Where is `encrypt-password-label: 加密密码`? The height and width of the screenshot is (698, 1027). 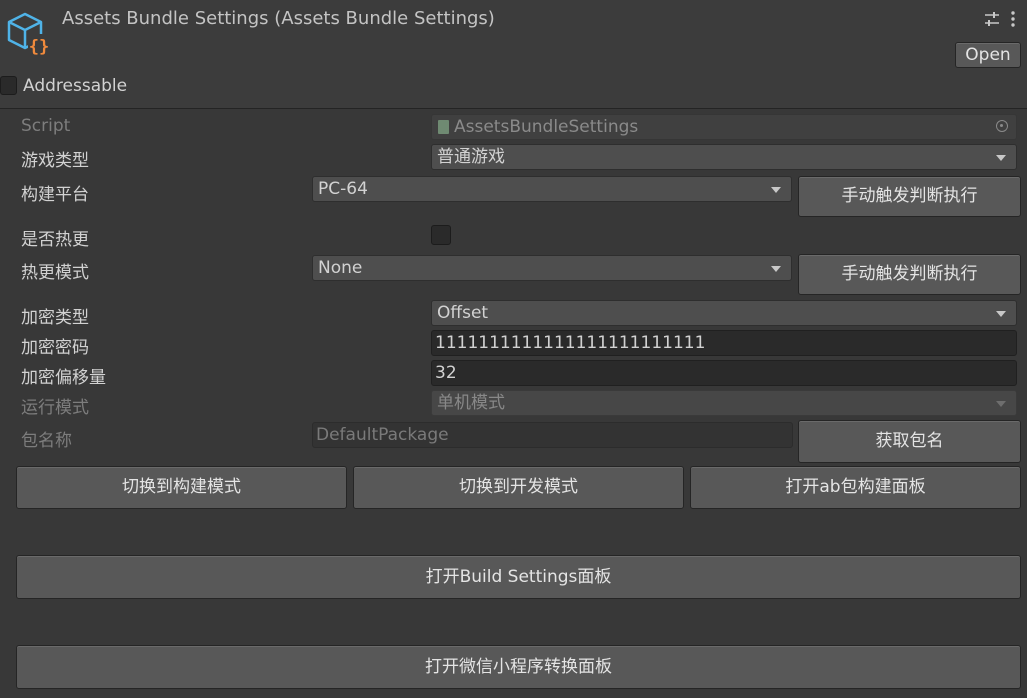
encrypt-password-label: 加密密码 is located at coordinates (55, 348).